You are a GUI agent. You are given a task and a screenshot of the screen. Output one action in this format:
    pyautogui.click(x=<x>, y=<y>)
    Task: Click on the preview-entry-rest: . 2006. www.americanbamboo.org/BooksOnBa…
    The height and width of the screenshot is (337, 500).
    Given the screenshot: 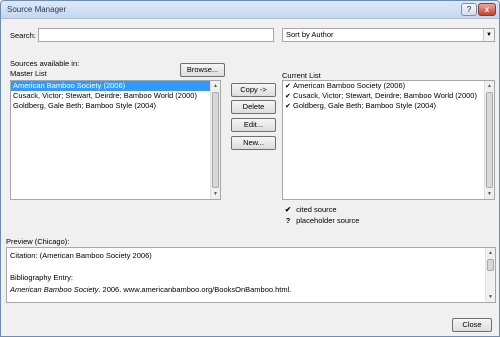 What is the action you would take?
    pyautogui.click(x=195, y=289)
    